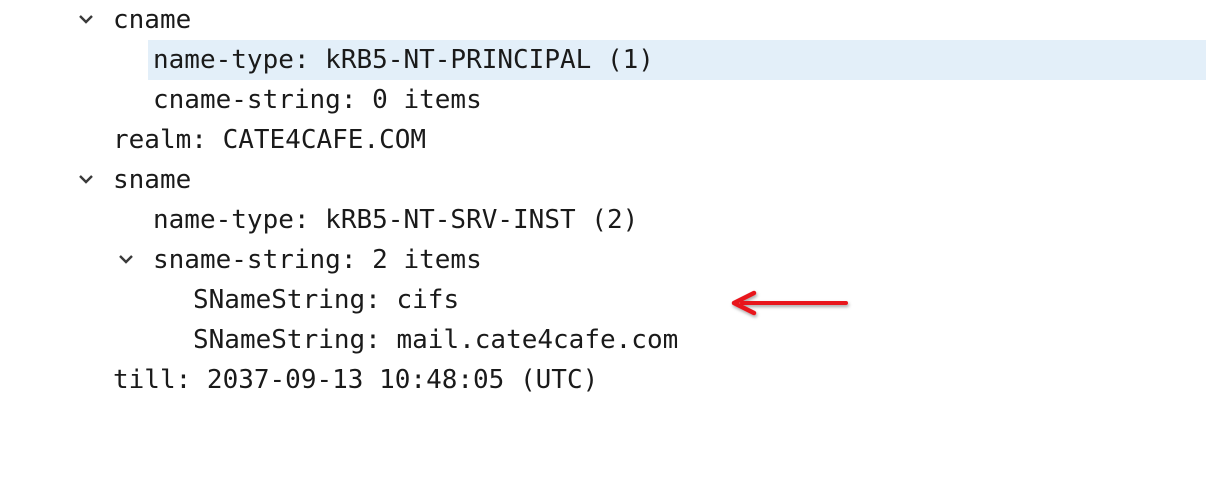 This screenshot has height=480, width=1206. What do you see at coordinates (403, 60) in the screenshot?
I see `tree-row-label: name-type: kRB5-NT-PRINCIPAL (1)` at bounding box center [403, 60].